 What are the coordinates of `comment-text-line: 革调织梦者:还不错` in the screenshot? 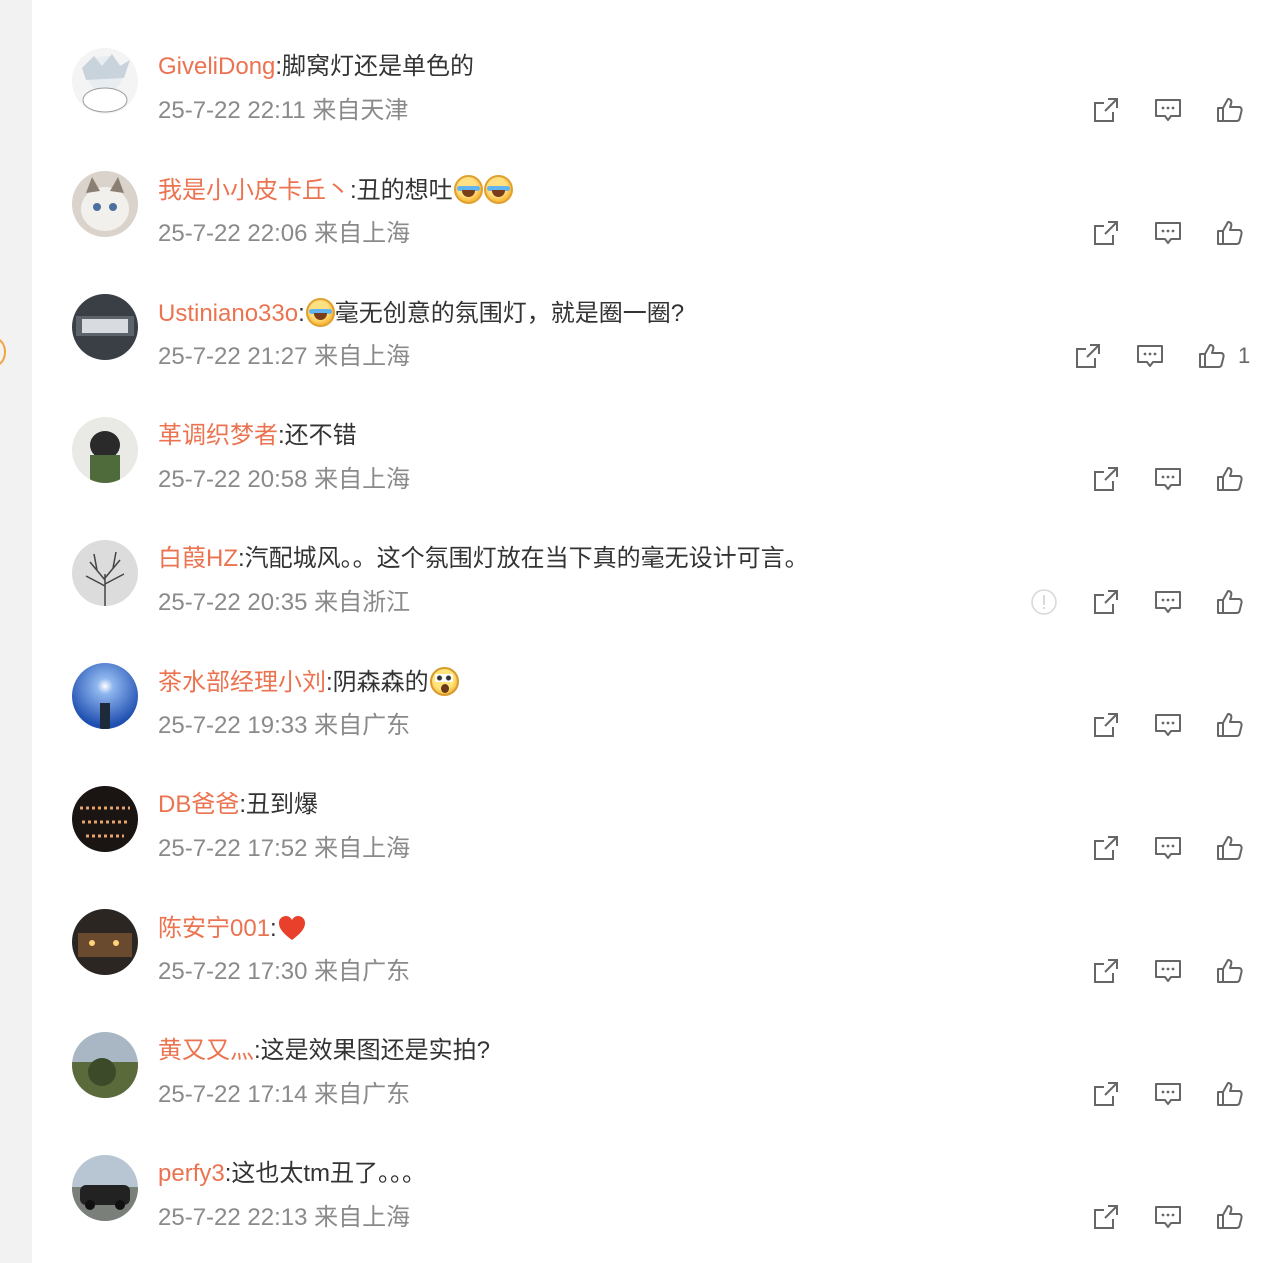 It's located at (699, 436).